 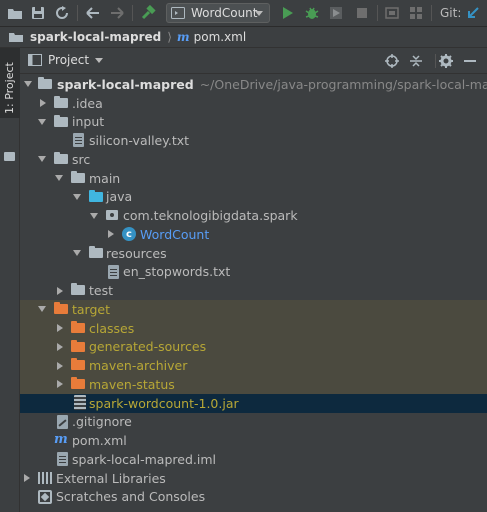 What do you see at coordinates (253, 422) in the screenshot?
I see `tree-node-gitignore: .gitignore` at bounding box center [253, 422].